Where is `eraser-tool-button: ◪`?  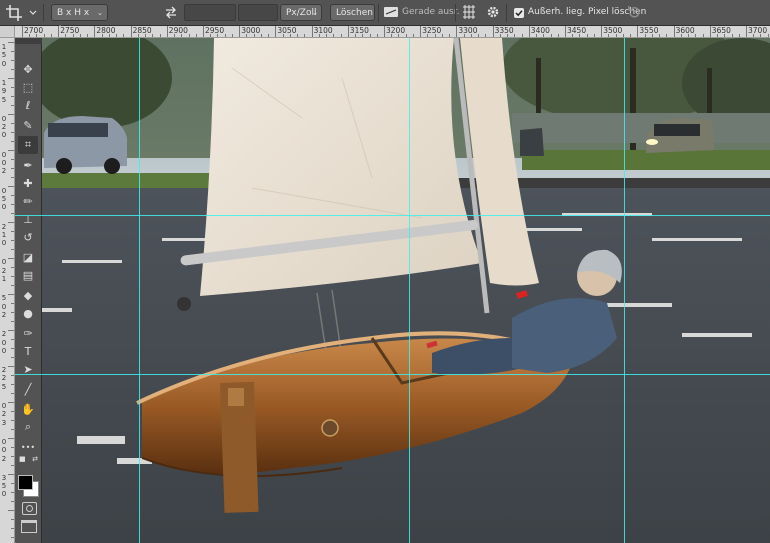 eraser-tool-button: ◪ is located at coordinates (28, 257).